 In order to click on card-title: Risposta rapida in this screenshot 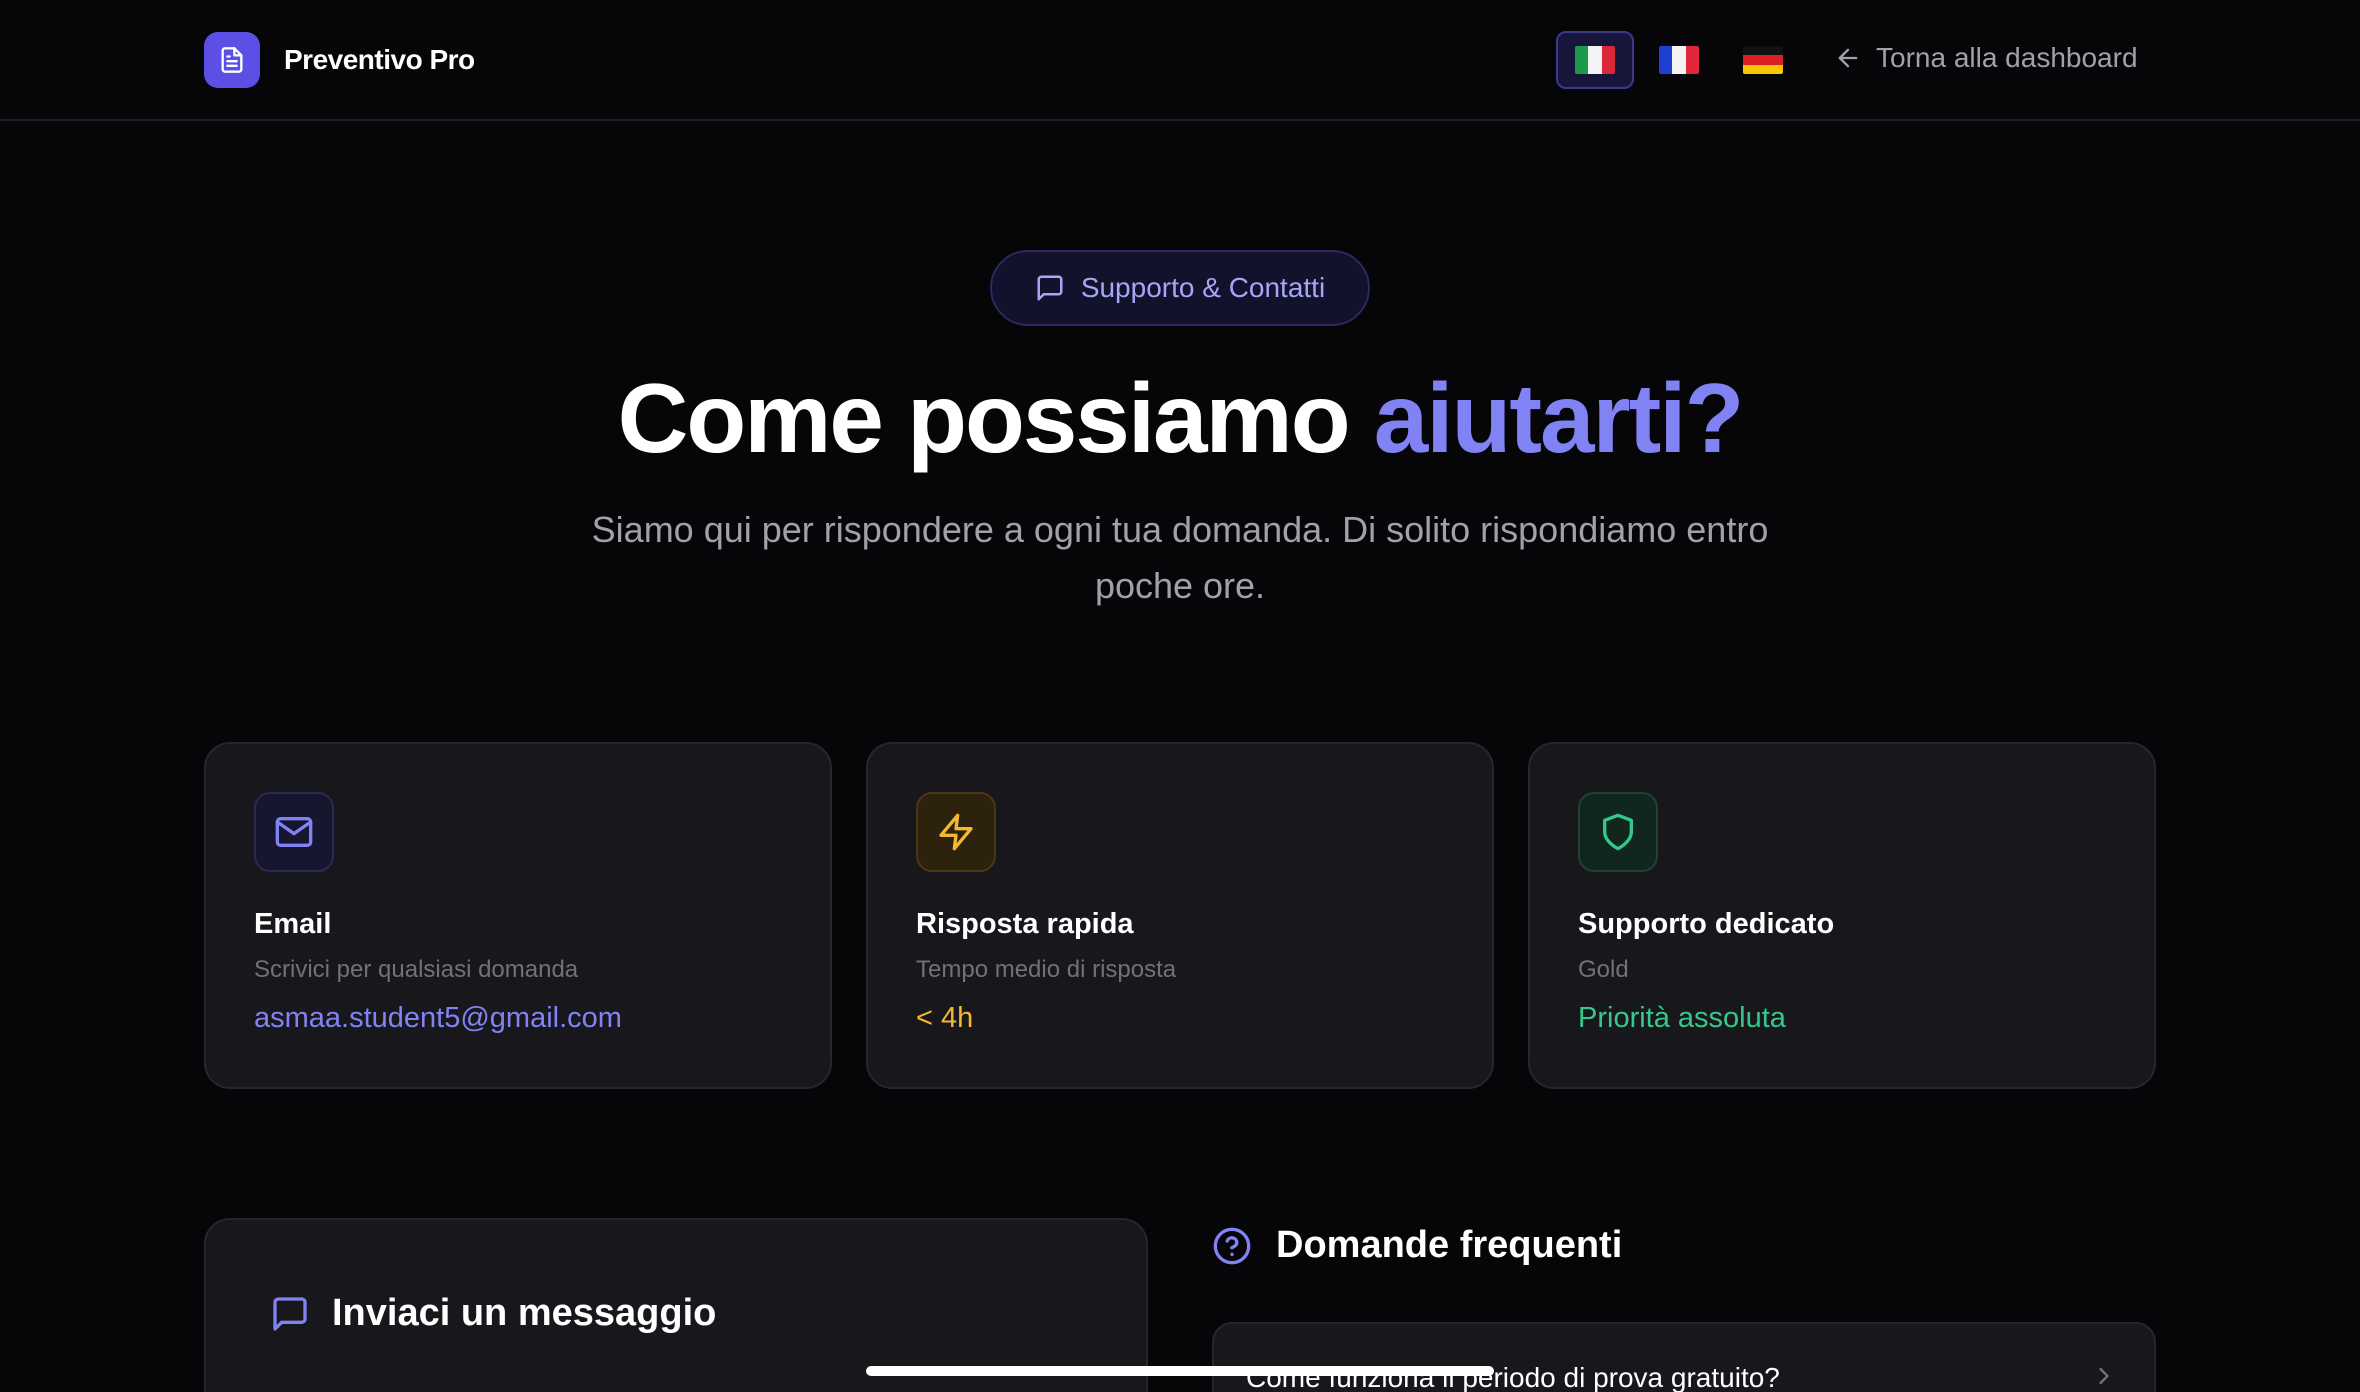, I will do `click(1025, 924)`.